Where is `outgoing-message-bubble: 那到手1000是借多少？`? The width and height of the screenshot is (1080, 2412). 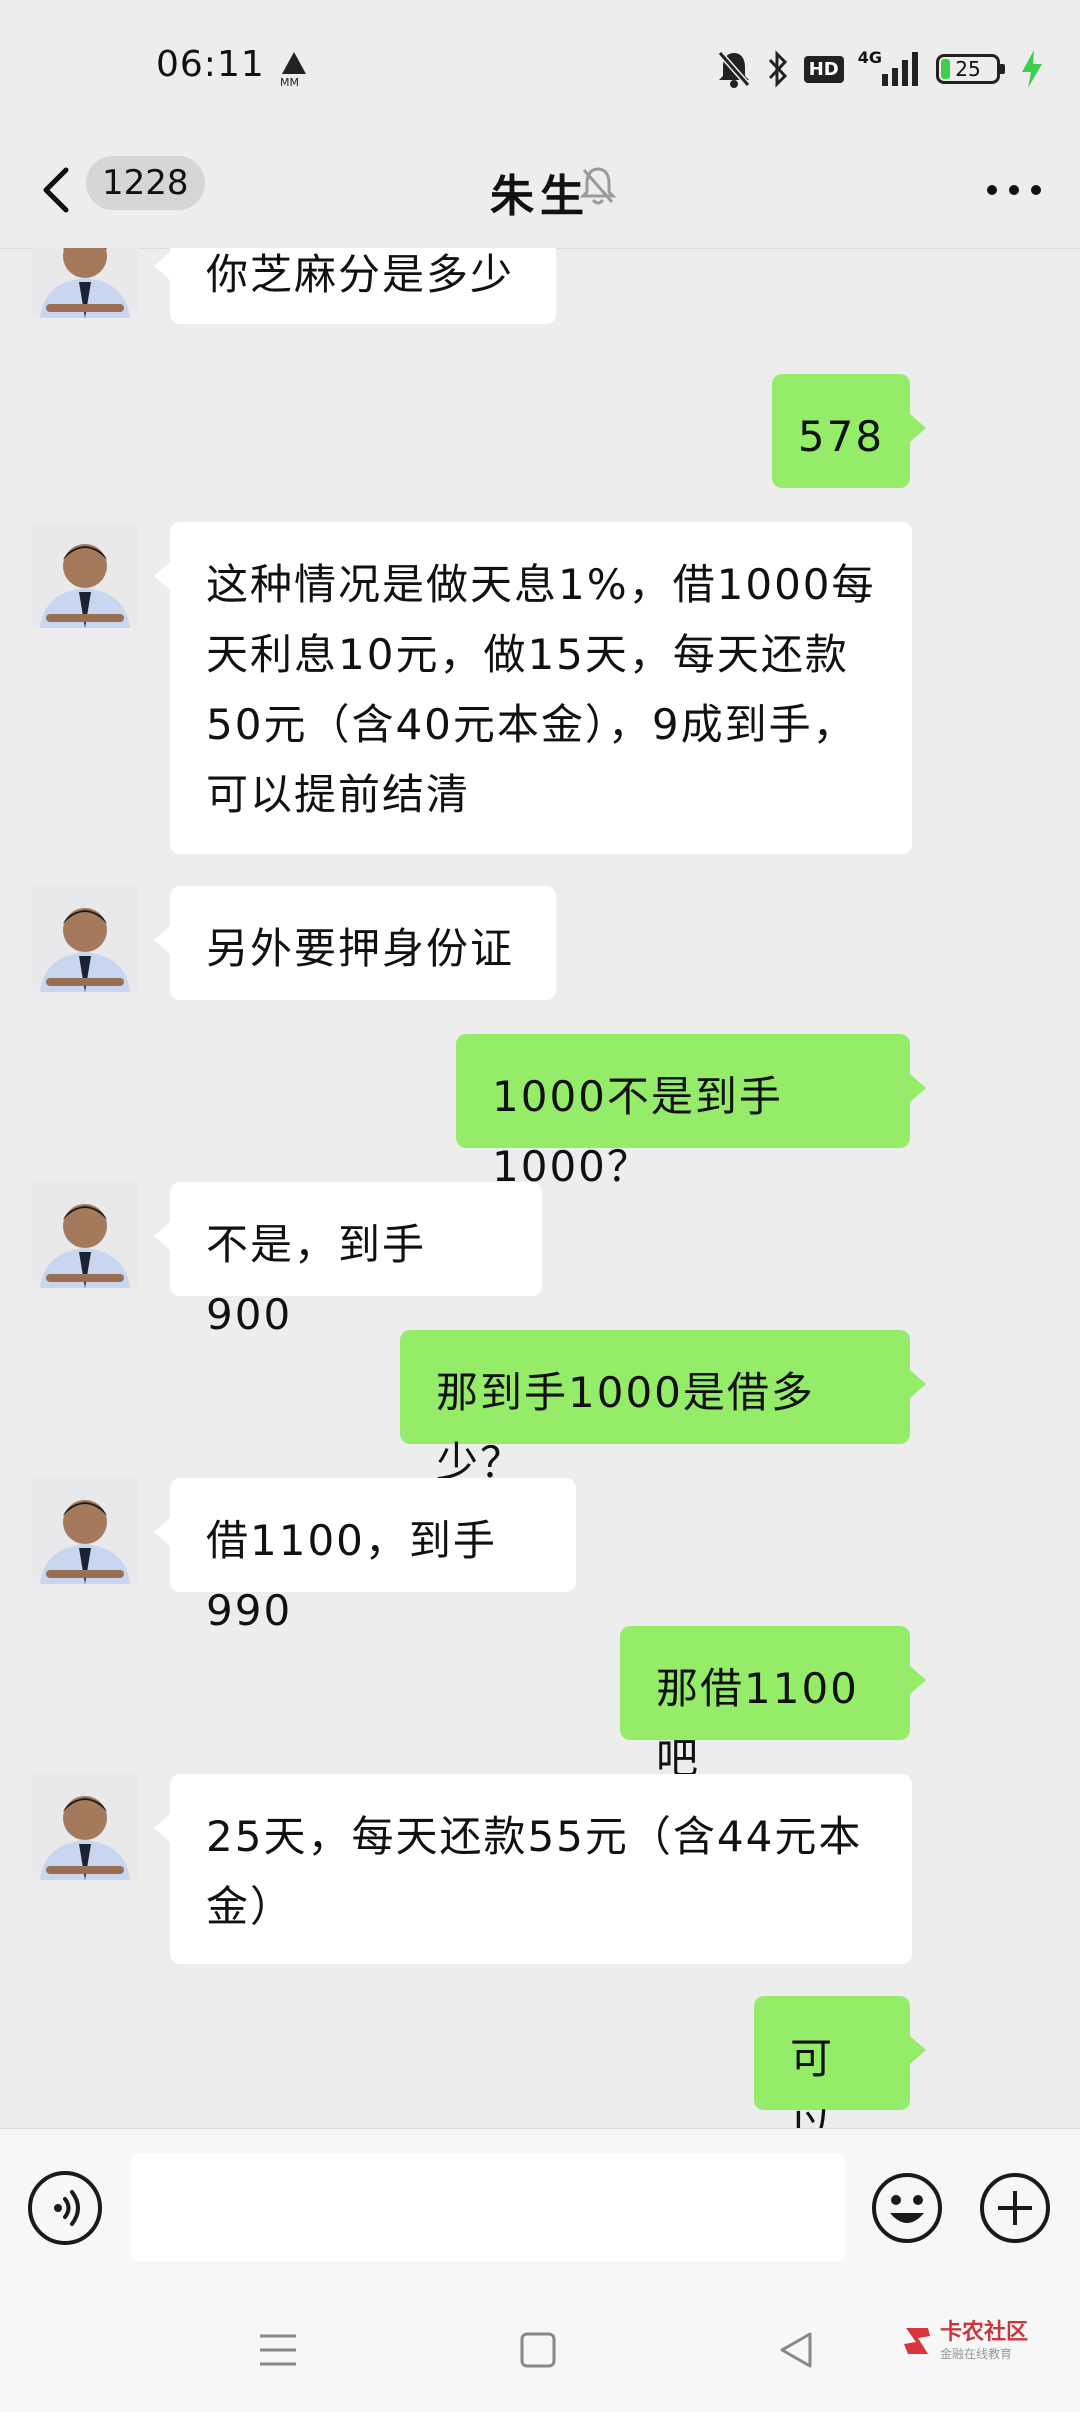
outgoing-message-bubble: 那到手1000是借多少？ is located at coordinates (663, 1408).